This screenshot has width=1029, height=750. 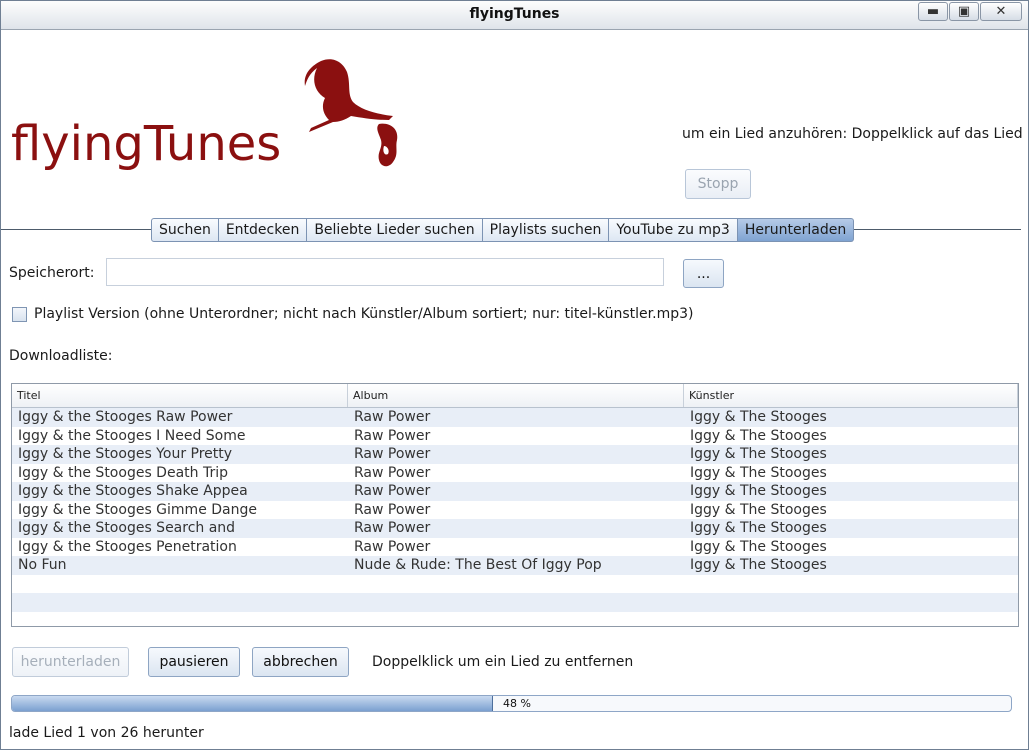 I want to click on tab-beliebte-lieder: Beliebte Lieder suchen, so click(x=395, y=230).